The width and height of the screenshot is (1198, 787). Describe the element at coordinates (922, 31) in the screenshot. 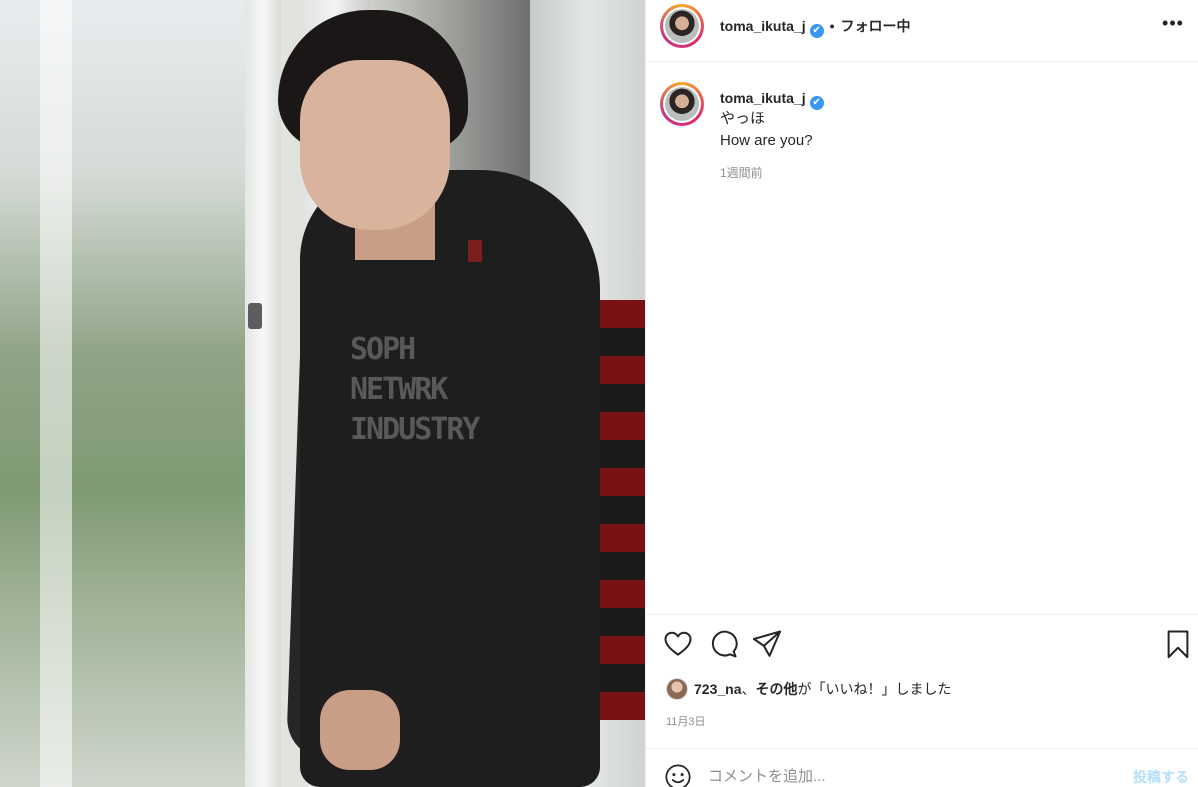

I see `post-header: toma_ikuta_j ✔ • フォロー中 •••` at that location.